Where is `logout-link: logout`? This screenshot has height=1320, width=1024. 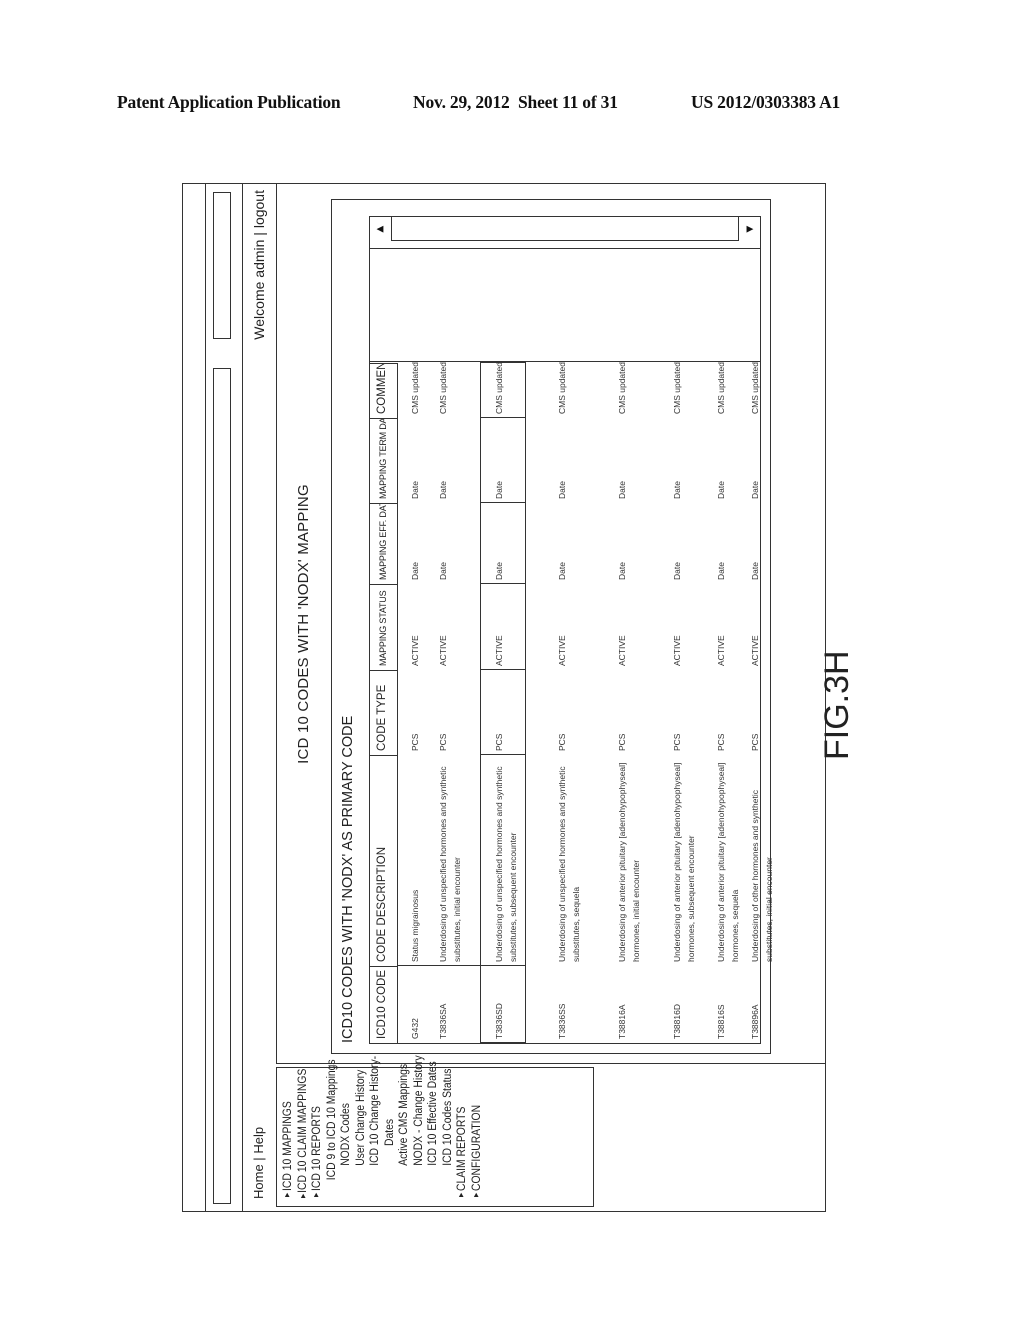
logout-link: logout is located at coordinates (259, 209).